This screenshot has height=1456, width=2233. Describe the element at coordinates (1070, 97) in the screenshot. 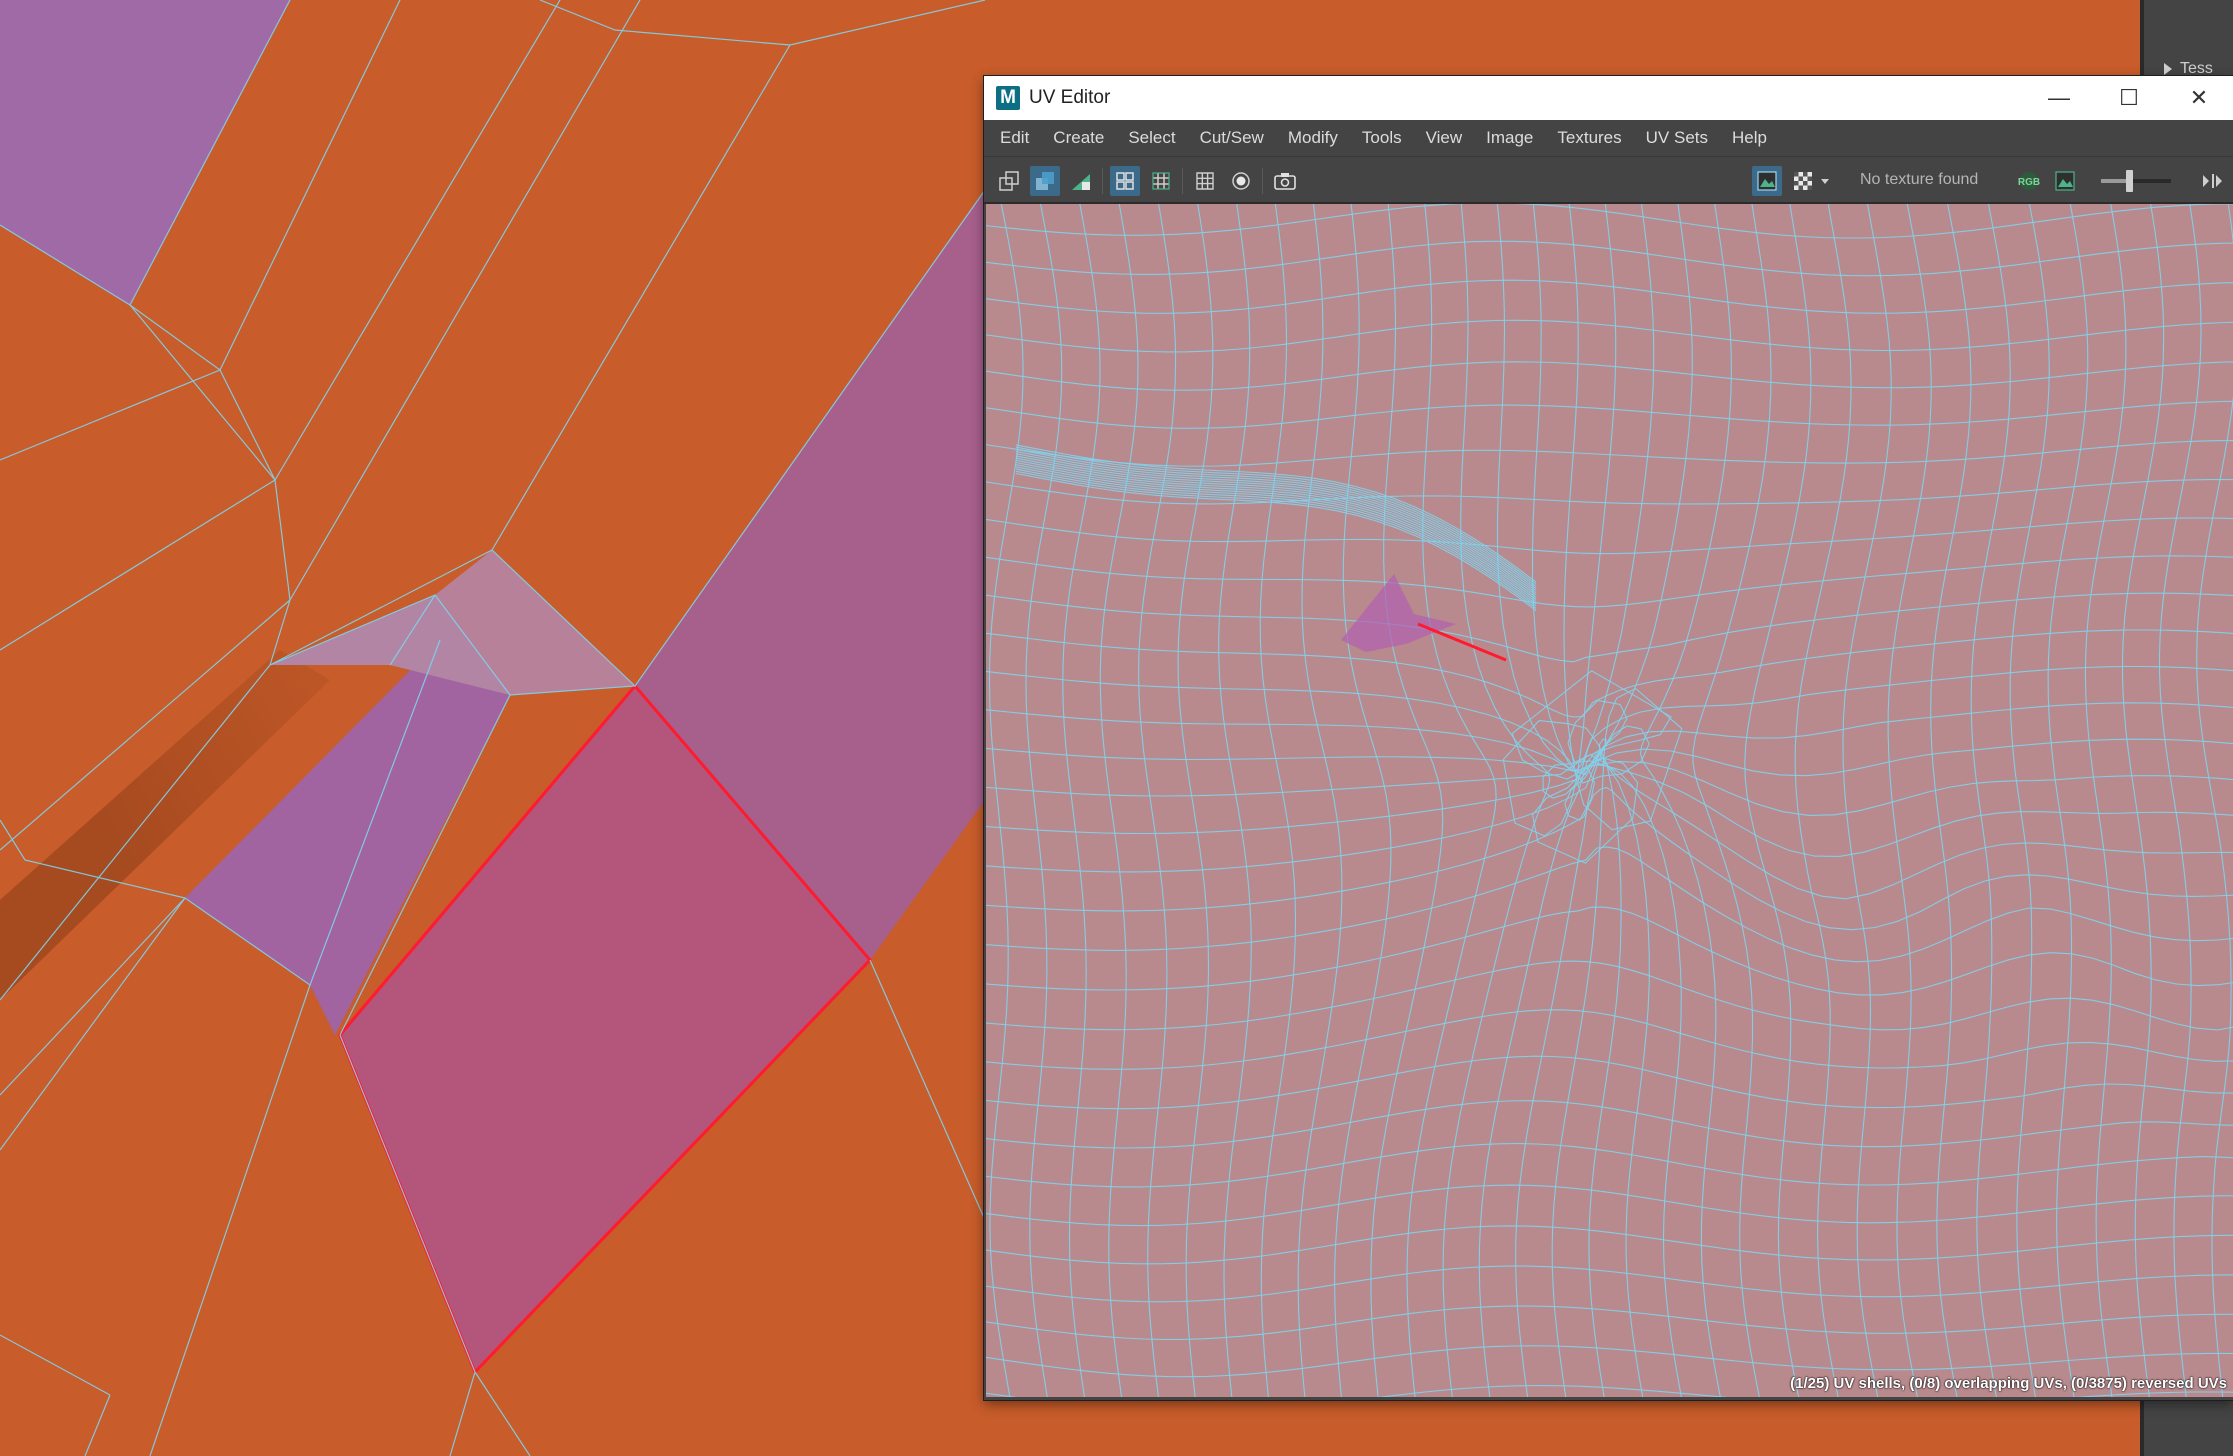

I see `window-title: UV Editor` at that location.